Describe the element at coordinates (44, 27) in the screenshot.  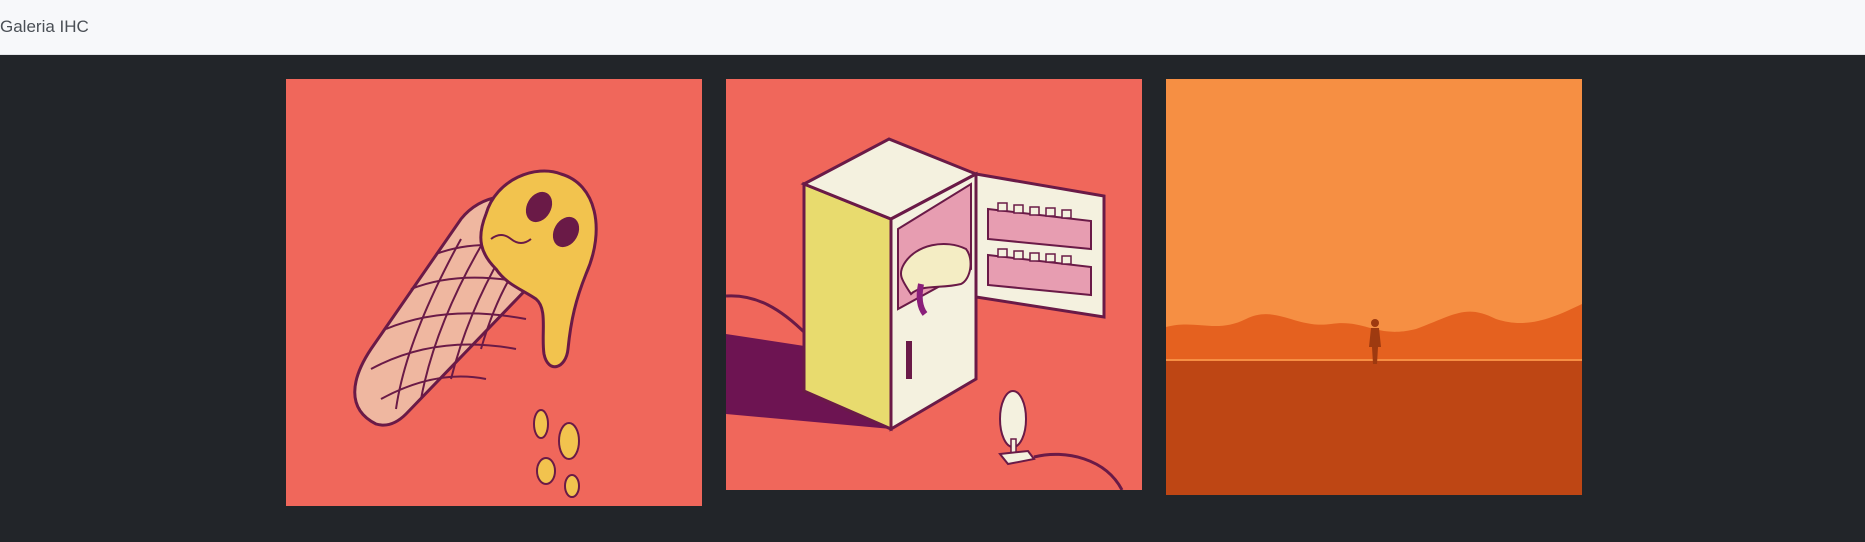
I see `brand-link: Galeria IHC` at that location.